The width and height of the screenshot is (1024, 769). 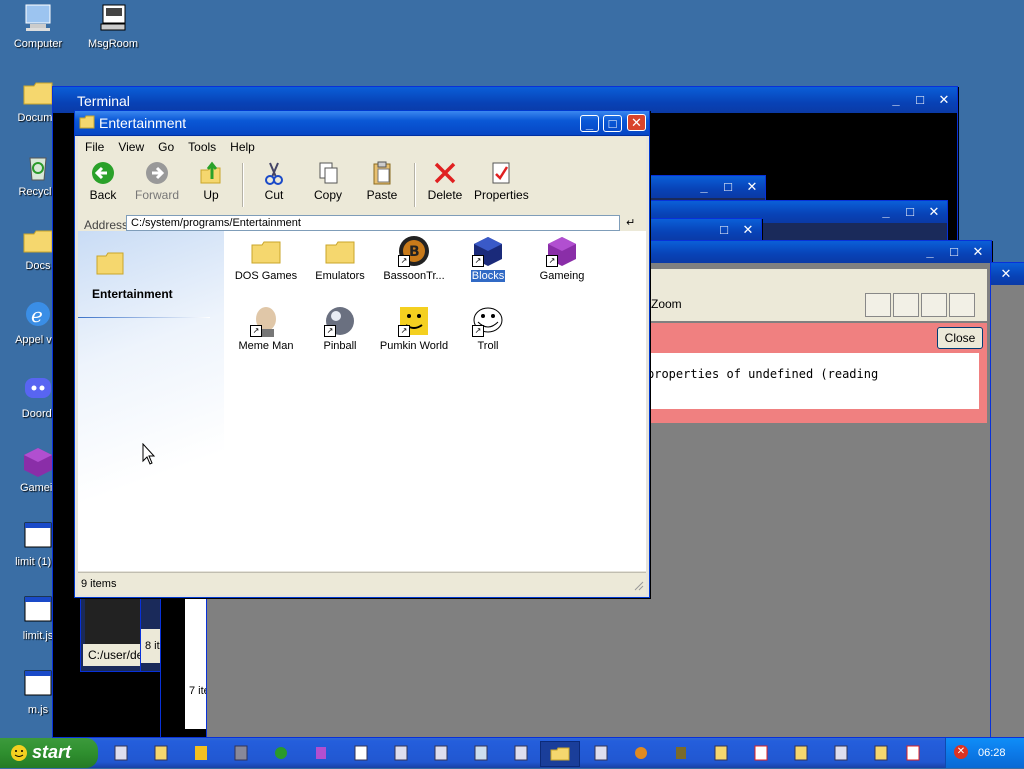 What do you see at coordinates (19, 753) in the screenshot?
I see `smiley-icon` at bounding box center [19, 753].